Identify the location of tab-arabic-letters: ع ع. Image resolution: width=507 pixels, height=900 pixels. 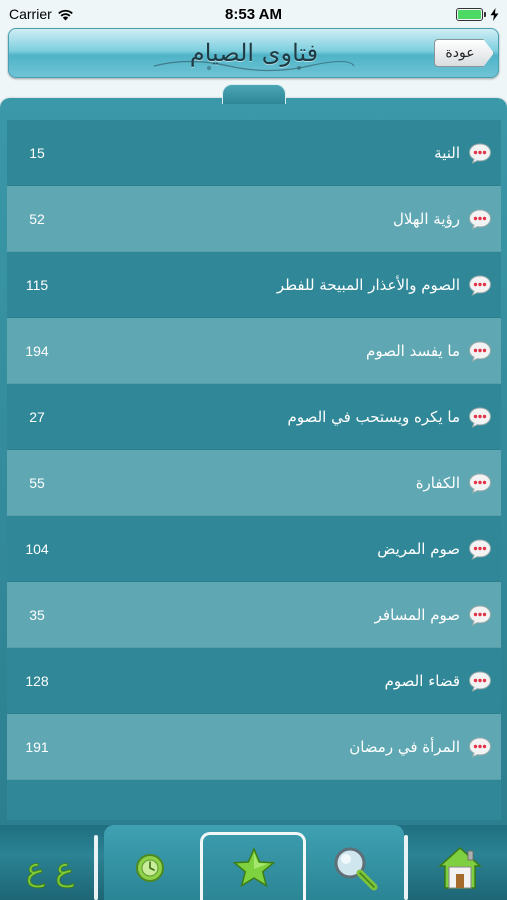
(50, 867).